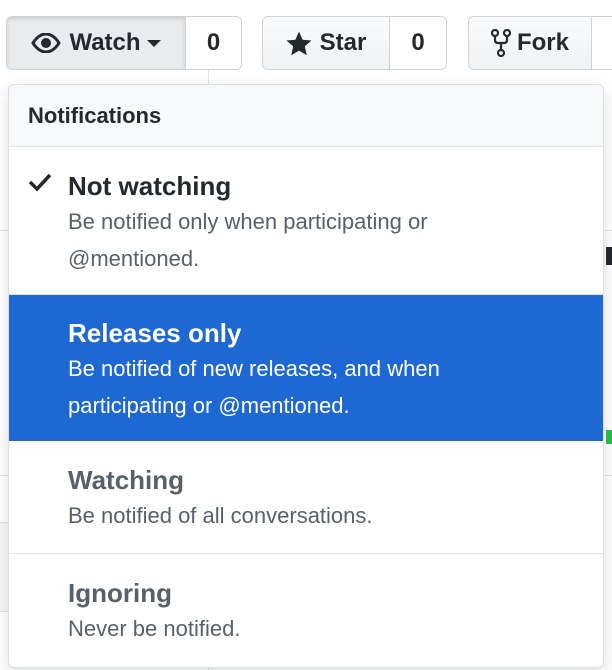 The height and width of the screenshot is (670, 612). Describe the element at coordinates (154, 628) in the screenshot. I see `menu-item-description: Never be notified.` at that location.